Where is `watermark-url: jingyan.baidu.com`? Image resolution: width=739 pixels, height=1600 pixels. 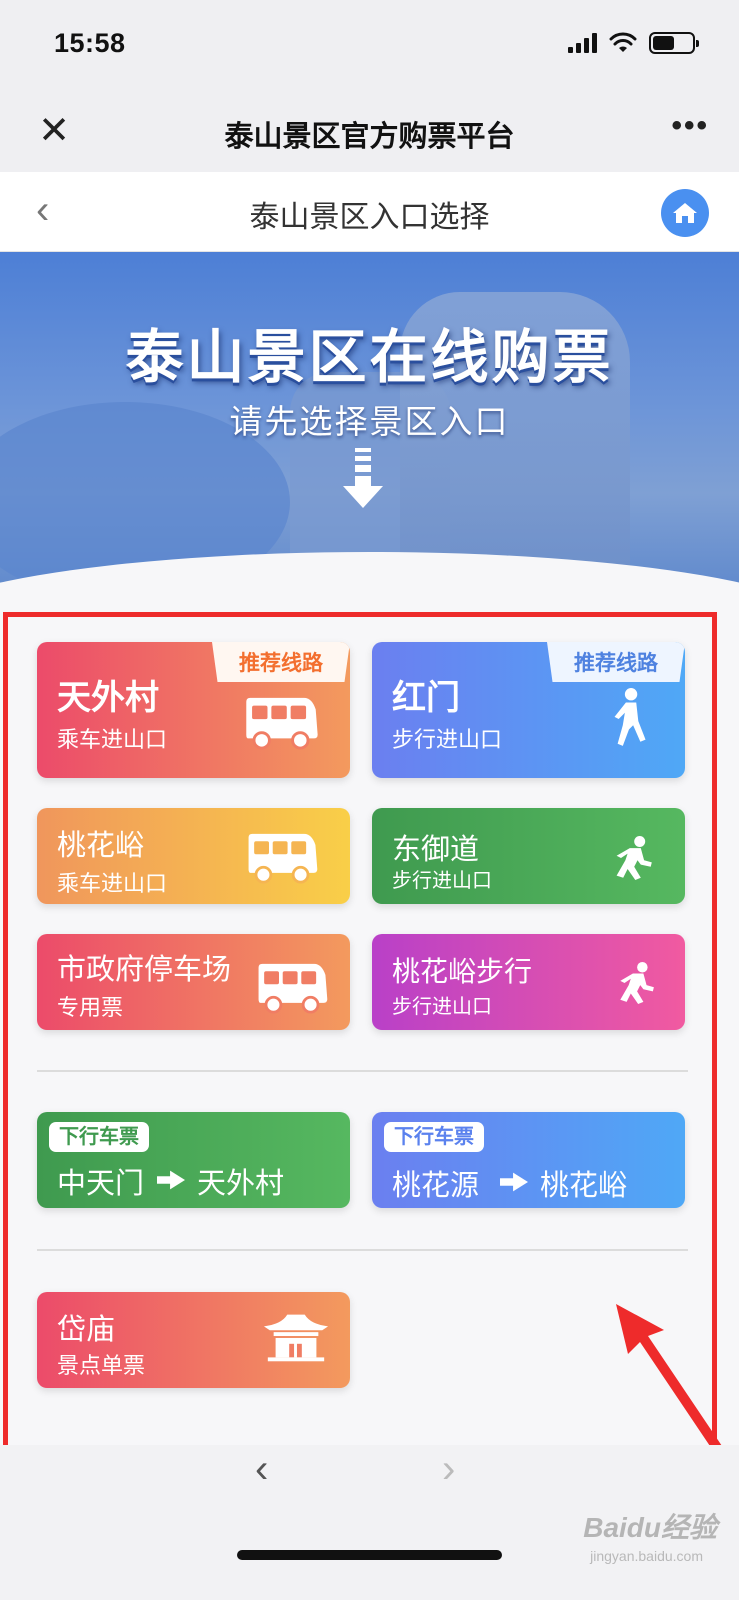
watermark-url: jingyan.baidu.com is located at coordinates (646, 1556).